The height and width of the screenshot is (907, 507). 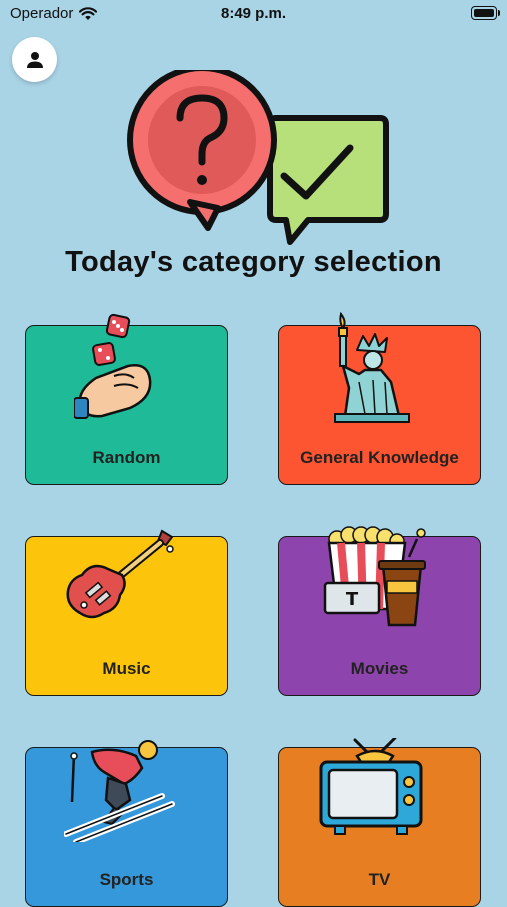 I want to click on category-card-sports: Sports, so click(x=126, y=823).